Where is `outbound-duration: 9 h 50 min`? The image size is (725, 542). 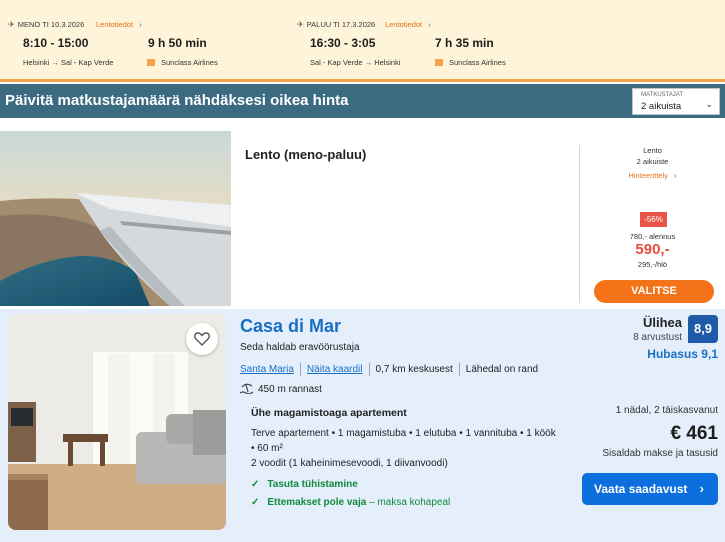
outbound-duration: 9 h 50 min is located at coordinates (177, 43).